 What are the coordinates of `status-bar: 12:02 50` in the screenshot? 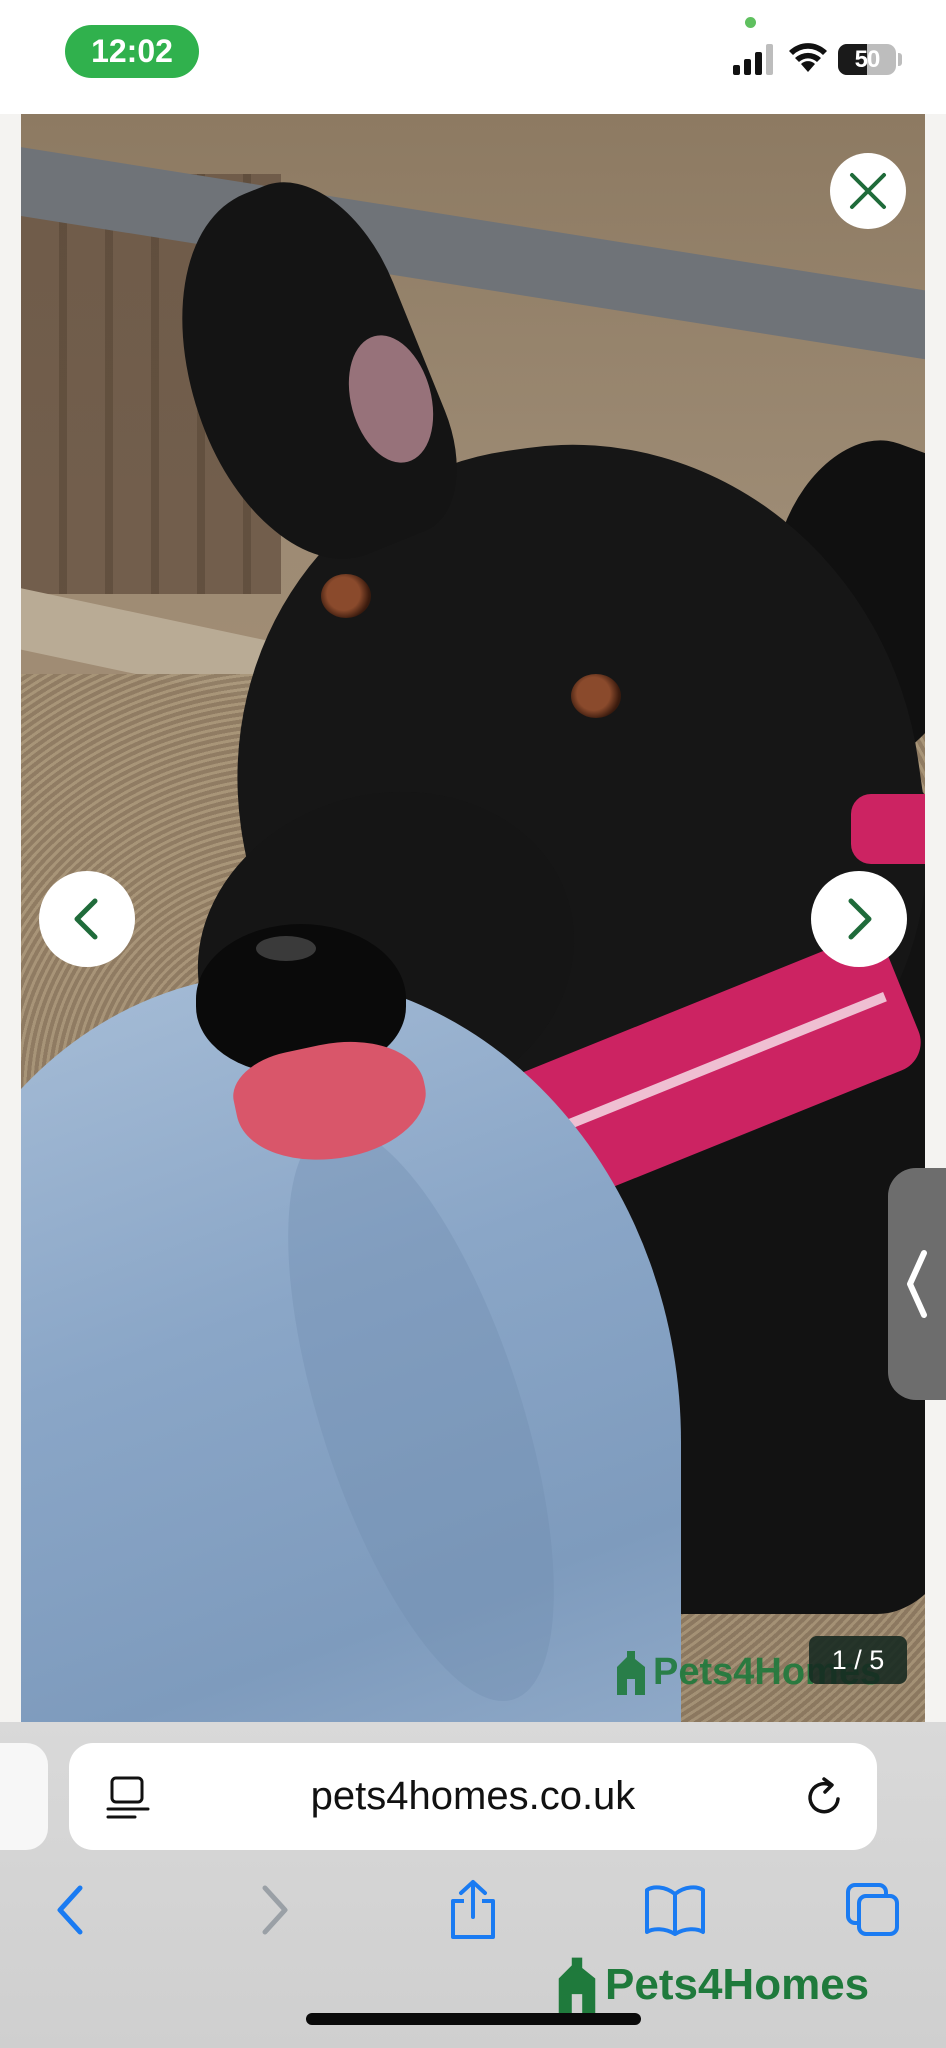 It's located at (473, 57).